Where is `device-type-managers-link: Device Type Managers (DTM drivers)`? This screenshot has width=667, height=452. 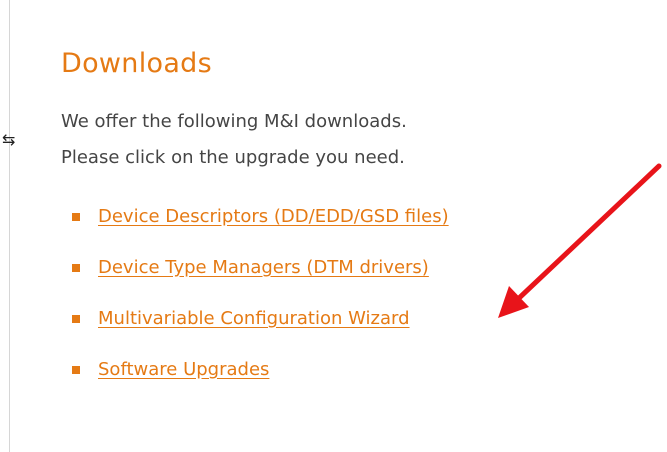 device-type-managers-link: Device Type Managers (DTM drivers) is located at coordinates (263, 267).